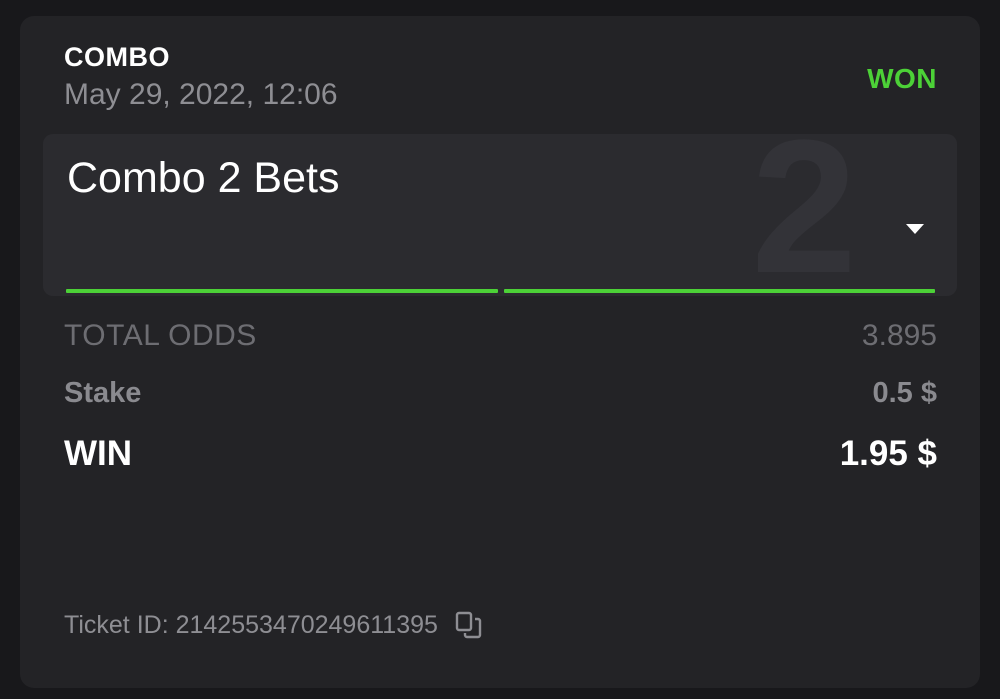 This screenshot has height=699, width=1000. Describe the element at coordinates (203, 178) in the screenshot. I see `combo-title: Combo 2 Bets` at that location.